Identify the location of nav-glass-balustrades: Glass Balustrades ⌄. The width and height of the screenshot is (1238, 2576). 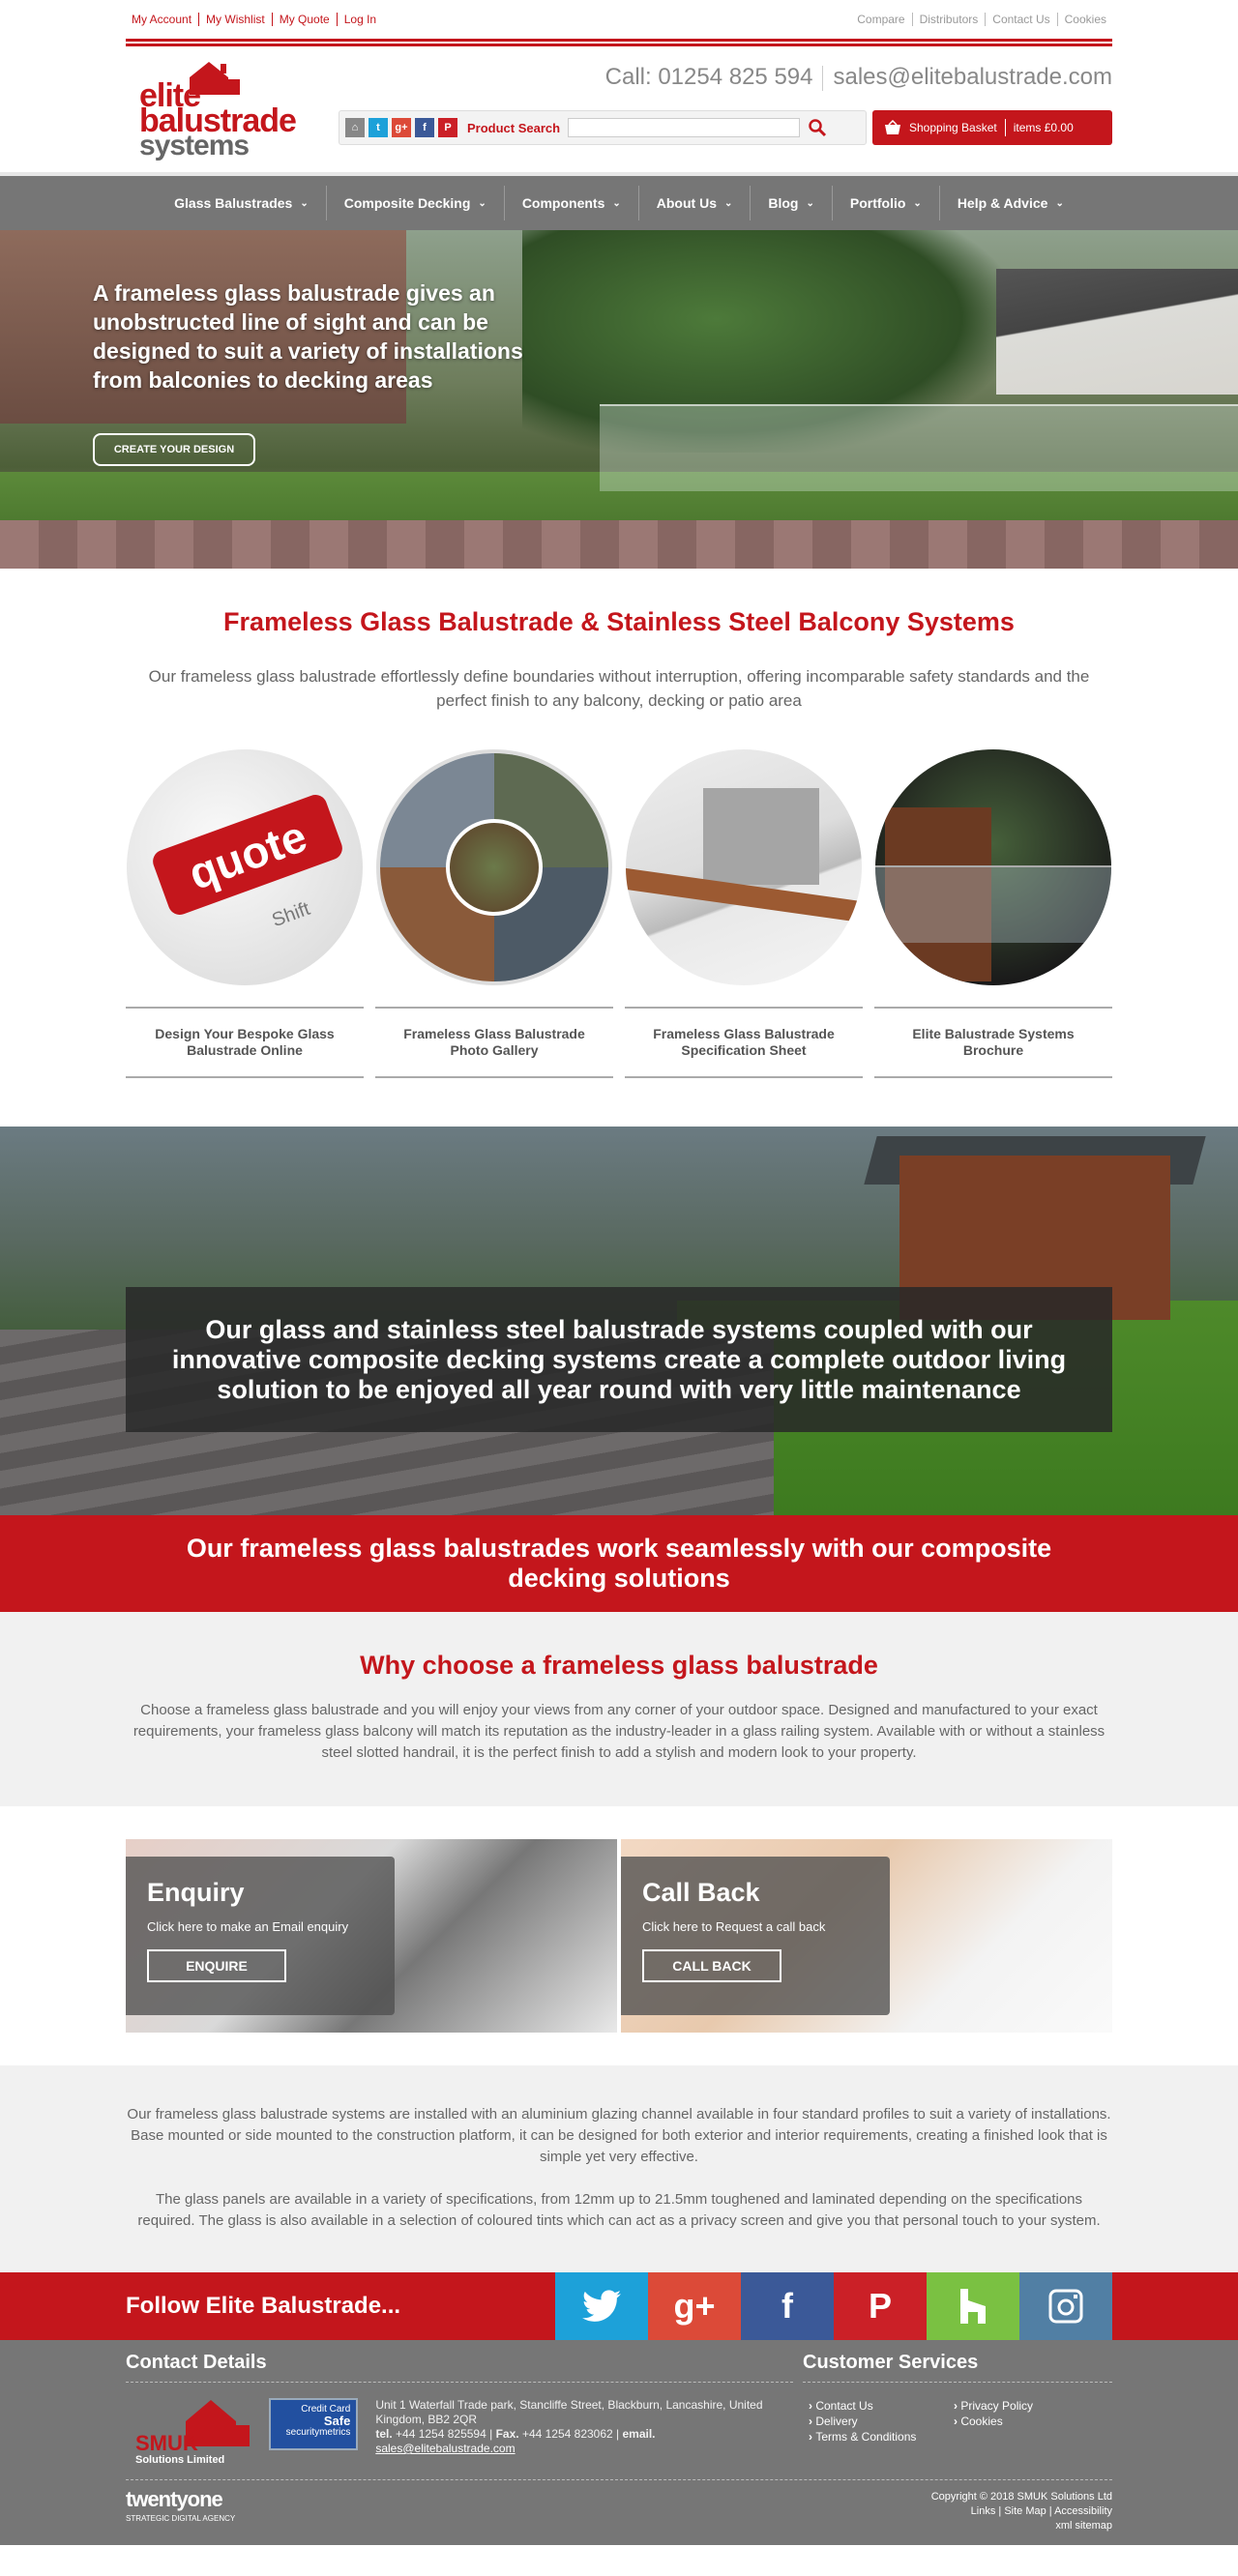
(242, 203).